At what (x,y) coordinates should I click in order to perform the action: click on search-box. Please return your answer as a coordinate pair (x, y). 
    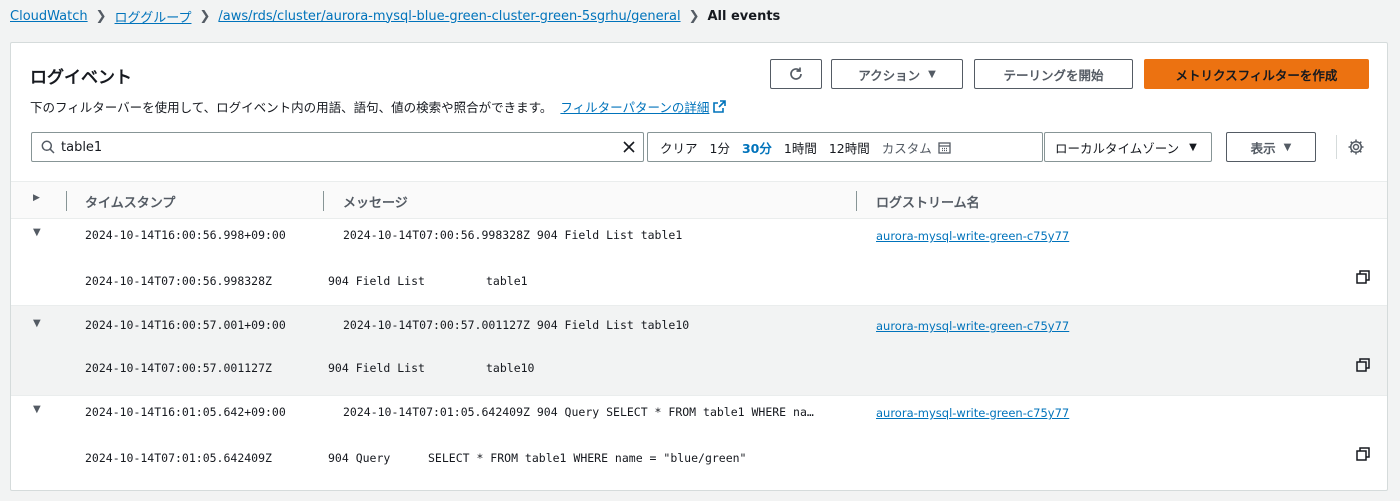
    Looking at the image, I should click on (337, 147).